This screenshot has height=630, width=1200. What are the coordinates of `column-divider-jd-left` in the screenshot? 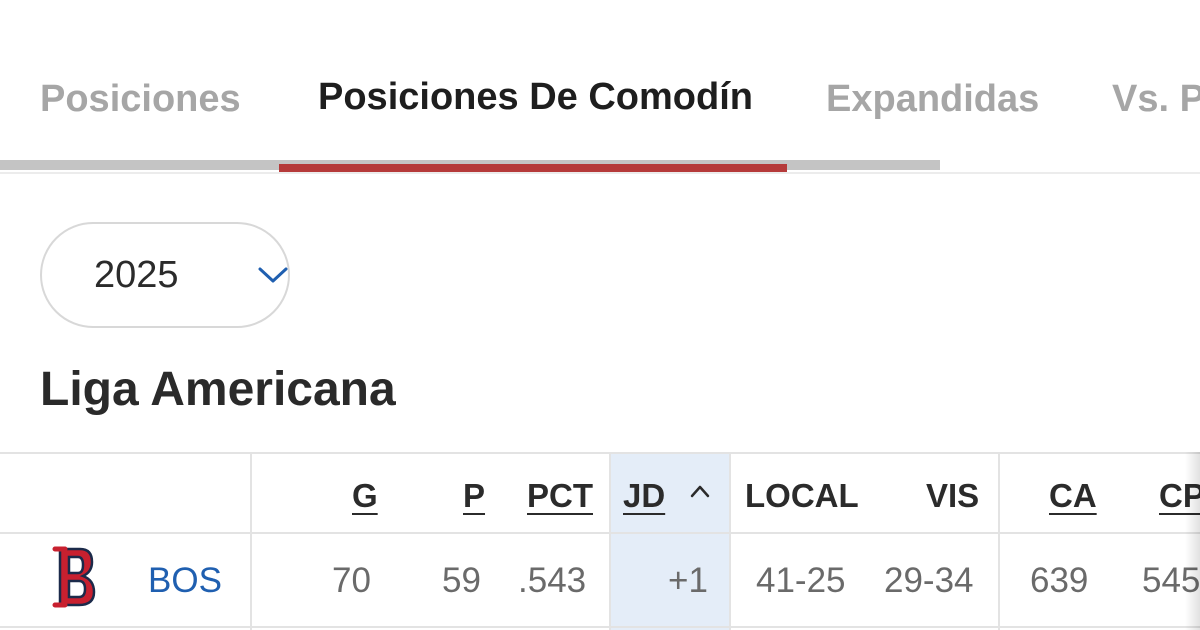 It's located at (610, 541).